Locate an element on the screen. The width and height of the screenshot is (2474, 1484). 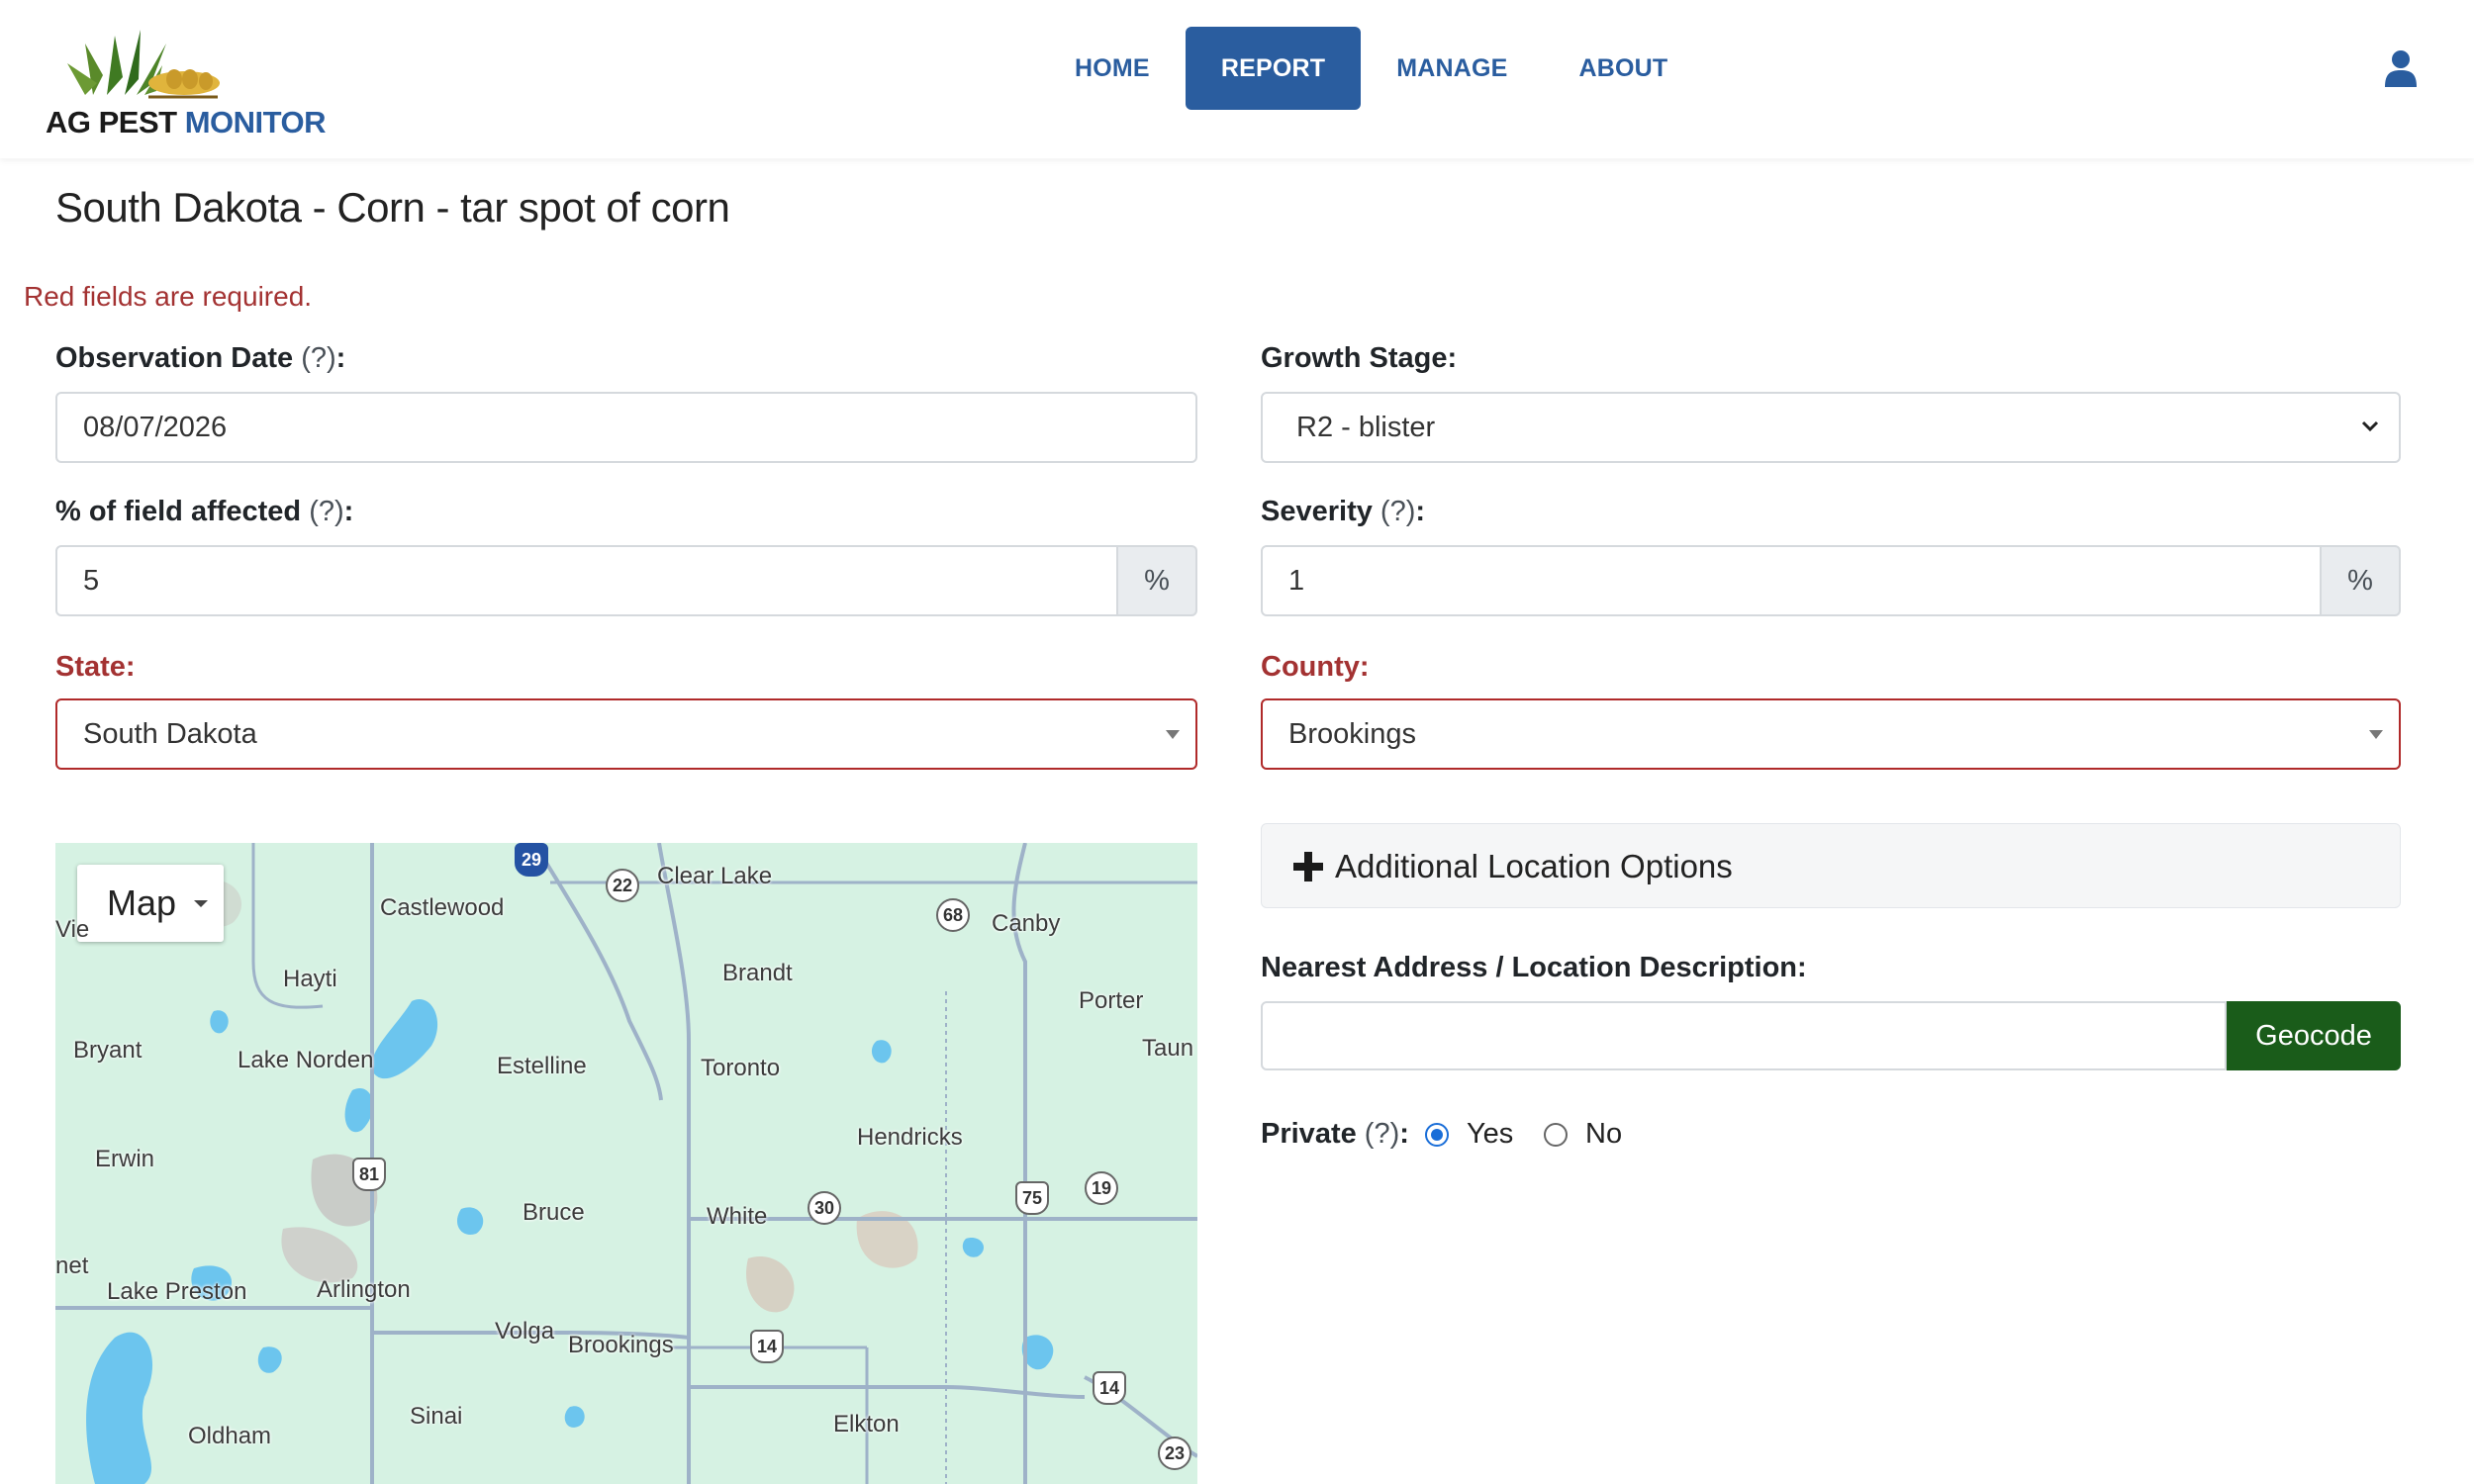
chevron-down-icon is located at coordinates (2370, 426).